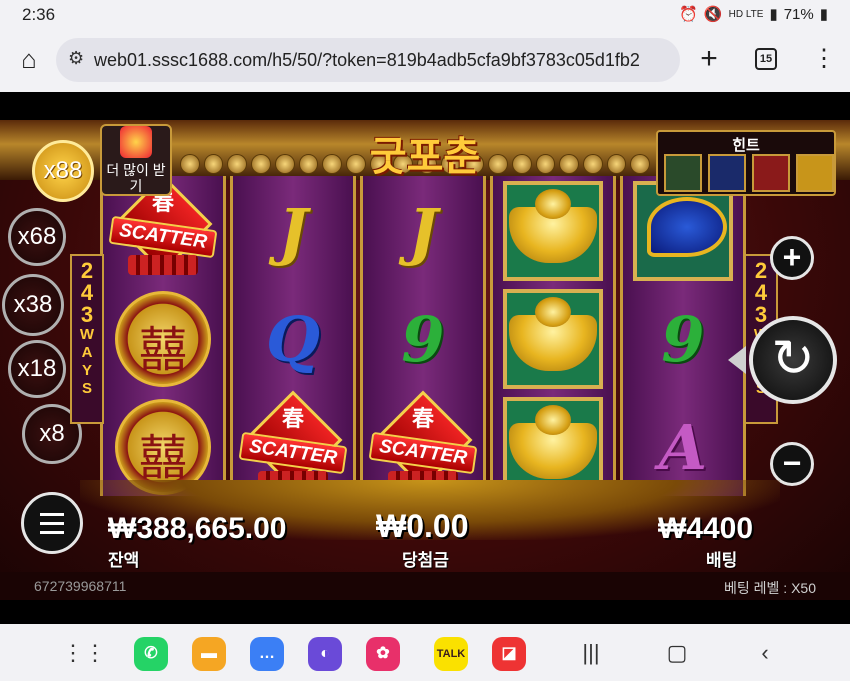 This screenshot has height=681, width=850. Describe the element at coordinates (33, 305) in the screenshot. I see `multiplier-x38: x38` at that location.